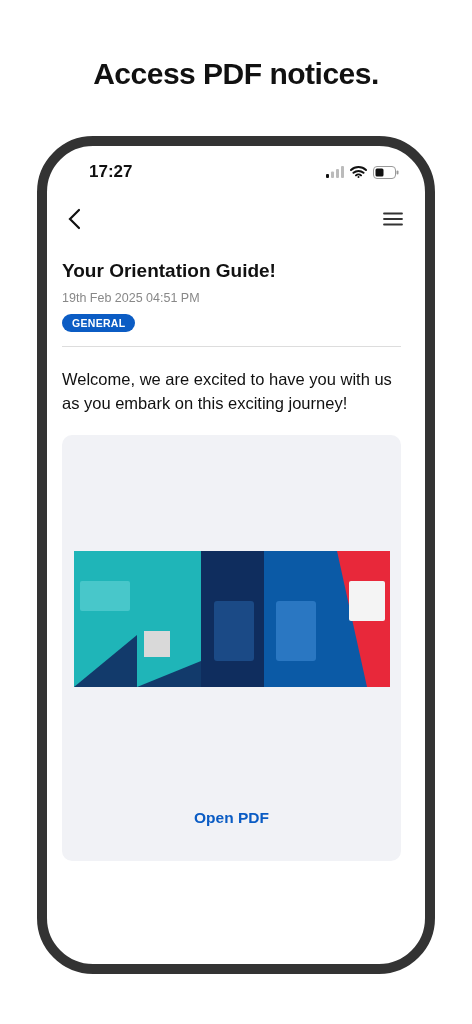  I want to click on category-badge: GENERAL, so click(99, 323).